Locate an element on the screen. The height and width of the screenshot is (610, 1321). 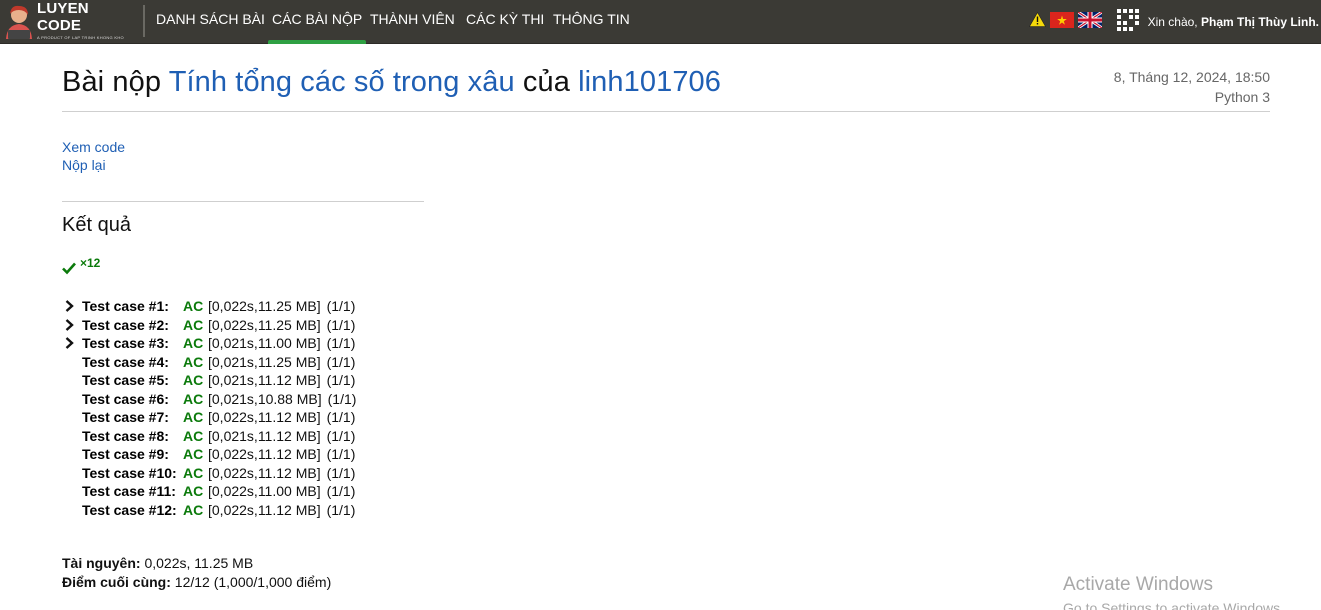
test-case-row: Test case #2: AC [0,022s,11.25 MB] (1/1) is located at coordinates (209, 325).